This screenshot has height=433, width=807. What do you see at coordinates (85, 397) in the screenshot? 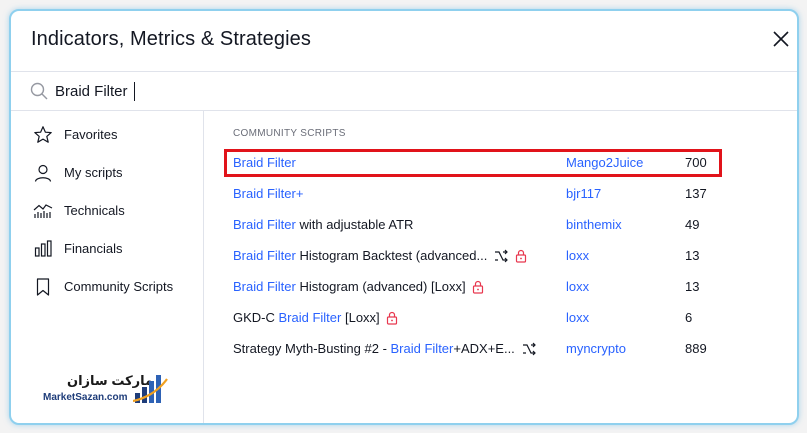
I see `watermark-text-en: MarketSazan.com` at bounding box center [85, 397].